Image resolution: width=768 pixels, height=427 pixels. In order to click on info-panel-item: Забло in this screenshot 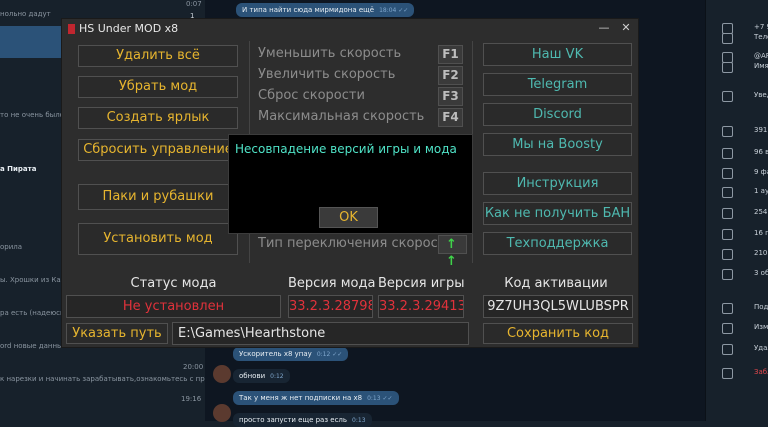, I will do `click(741, 374)`.